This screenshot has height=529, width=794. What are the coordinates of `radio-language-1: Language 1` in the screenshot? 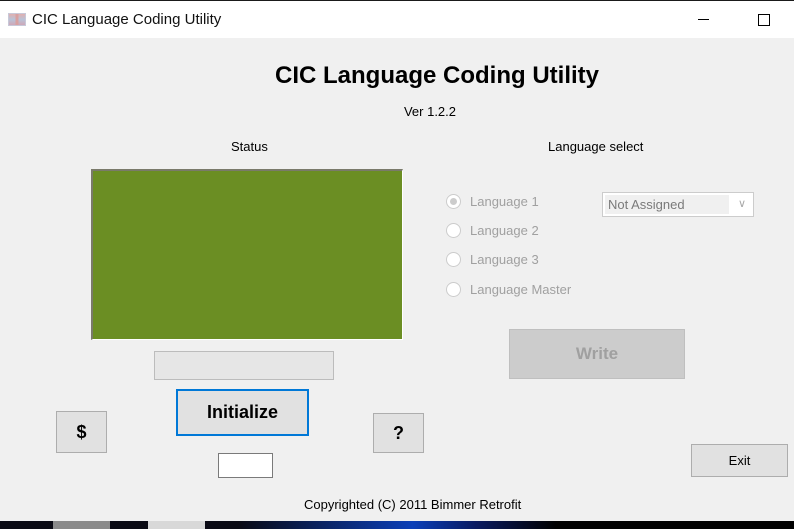 It's located at (492, 201).